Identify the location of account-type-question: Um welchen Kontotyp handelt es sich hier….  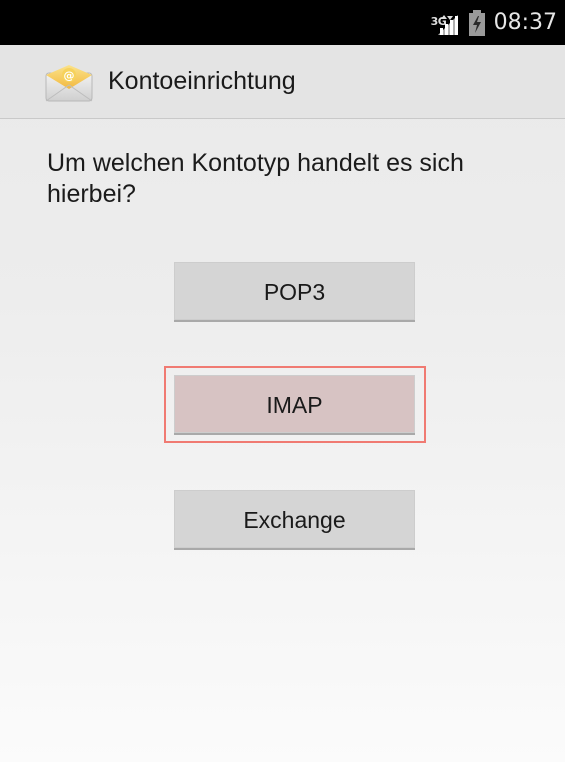
(255, 178).